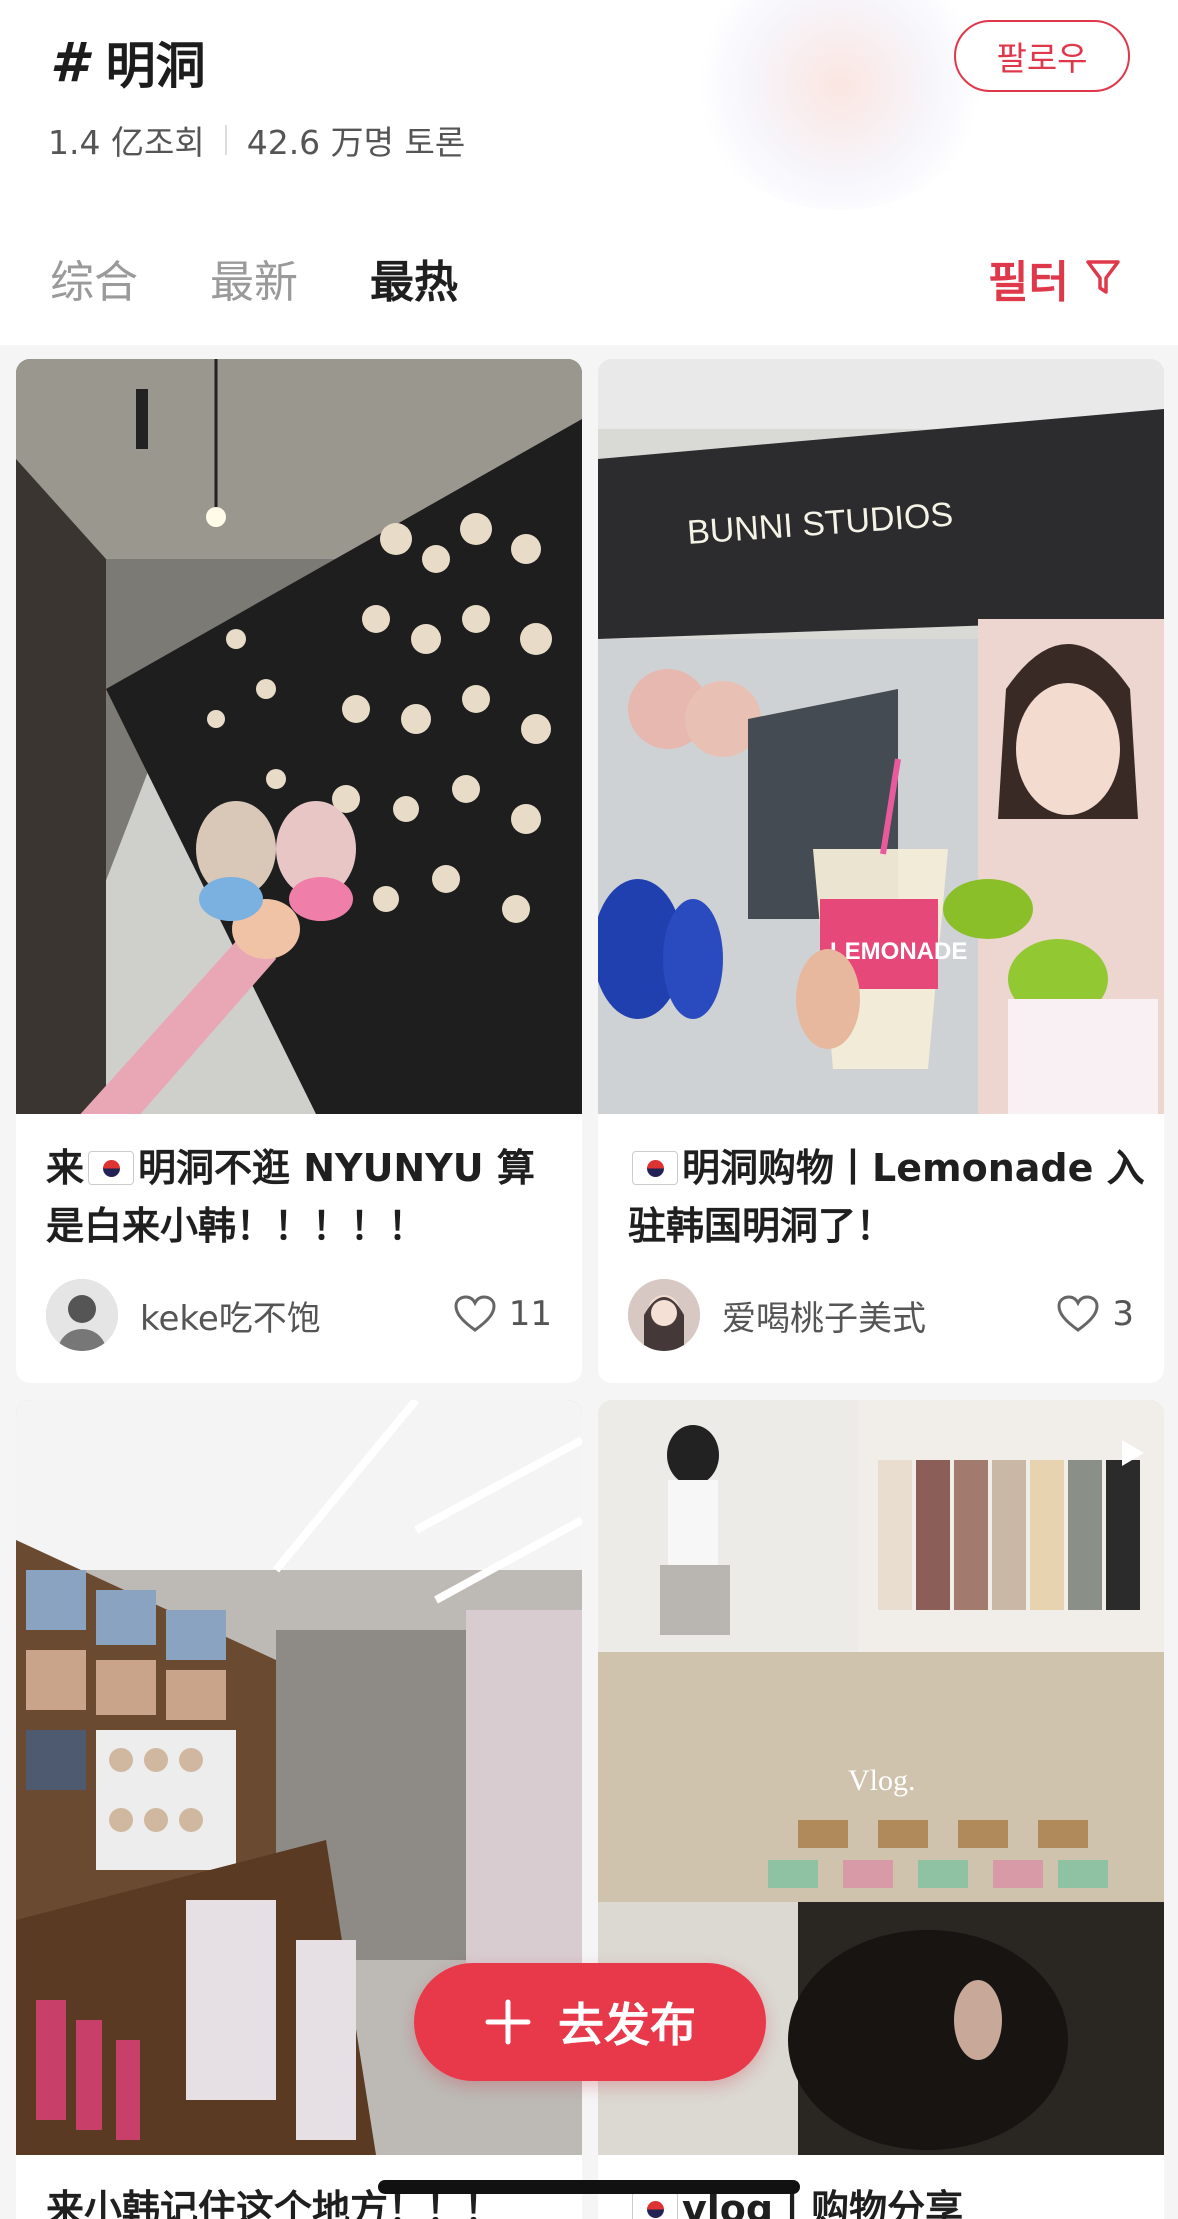 The image size is (1178, 2219). I want to click on post-author: 爱喝桃子美式, so click(777, 1315).